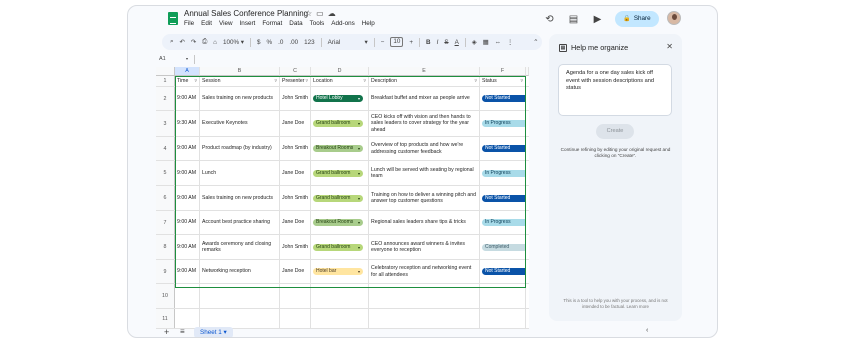 The image size is (844, 343). What do you see at coordinates (206, 23) in the screenshot?
I see `menu-edit: Edit` at bounding box center [206, 23].